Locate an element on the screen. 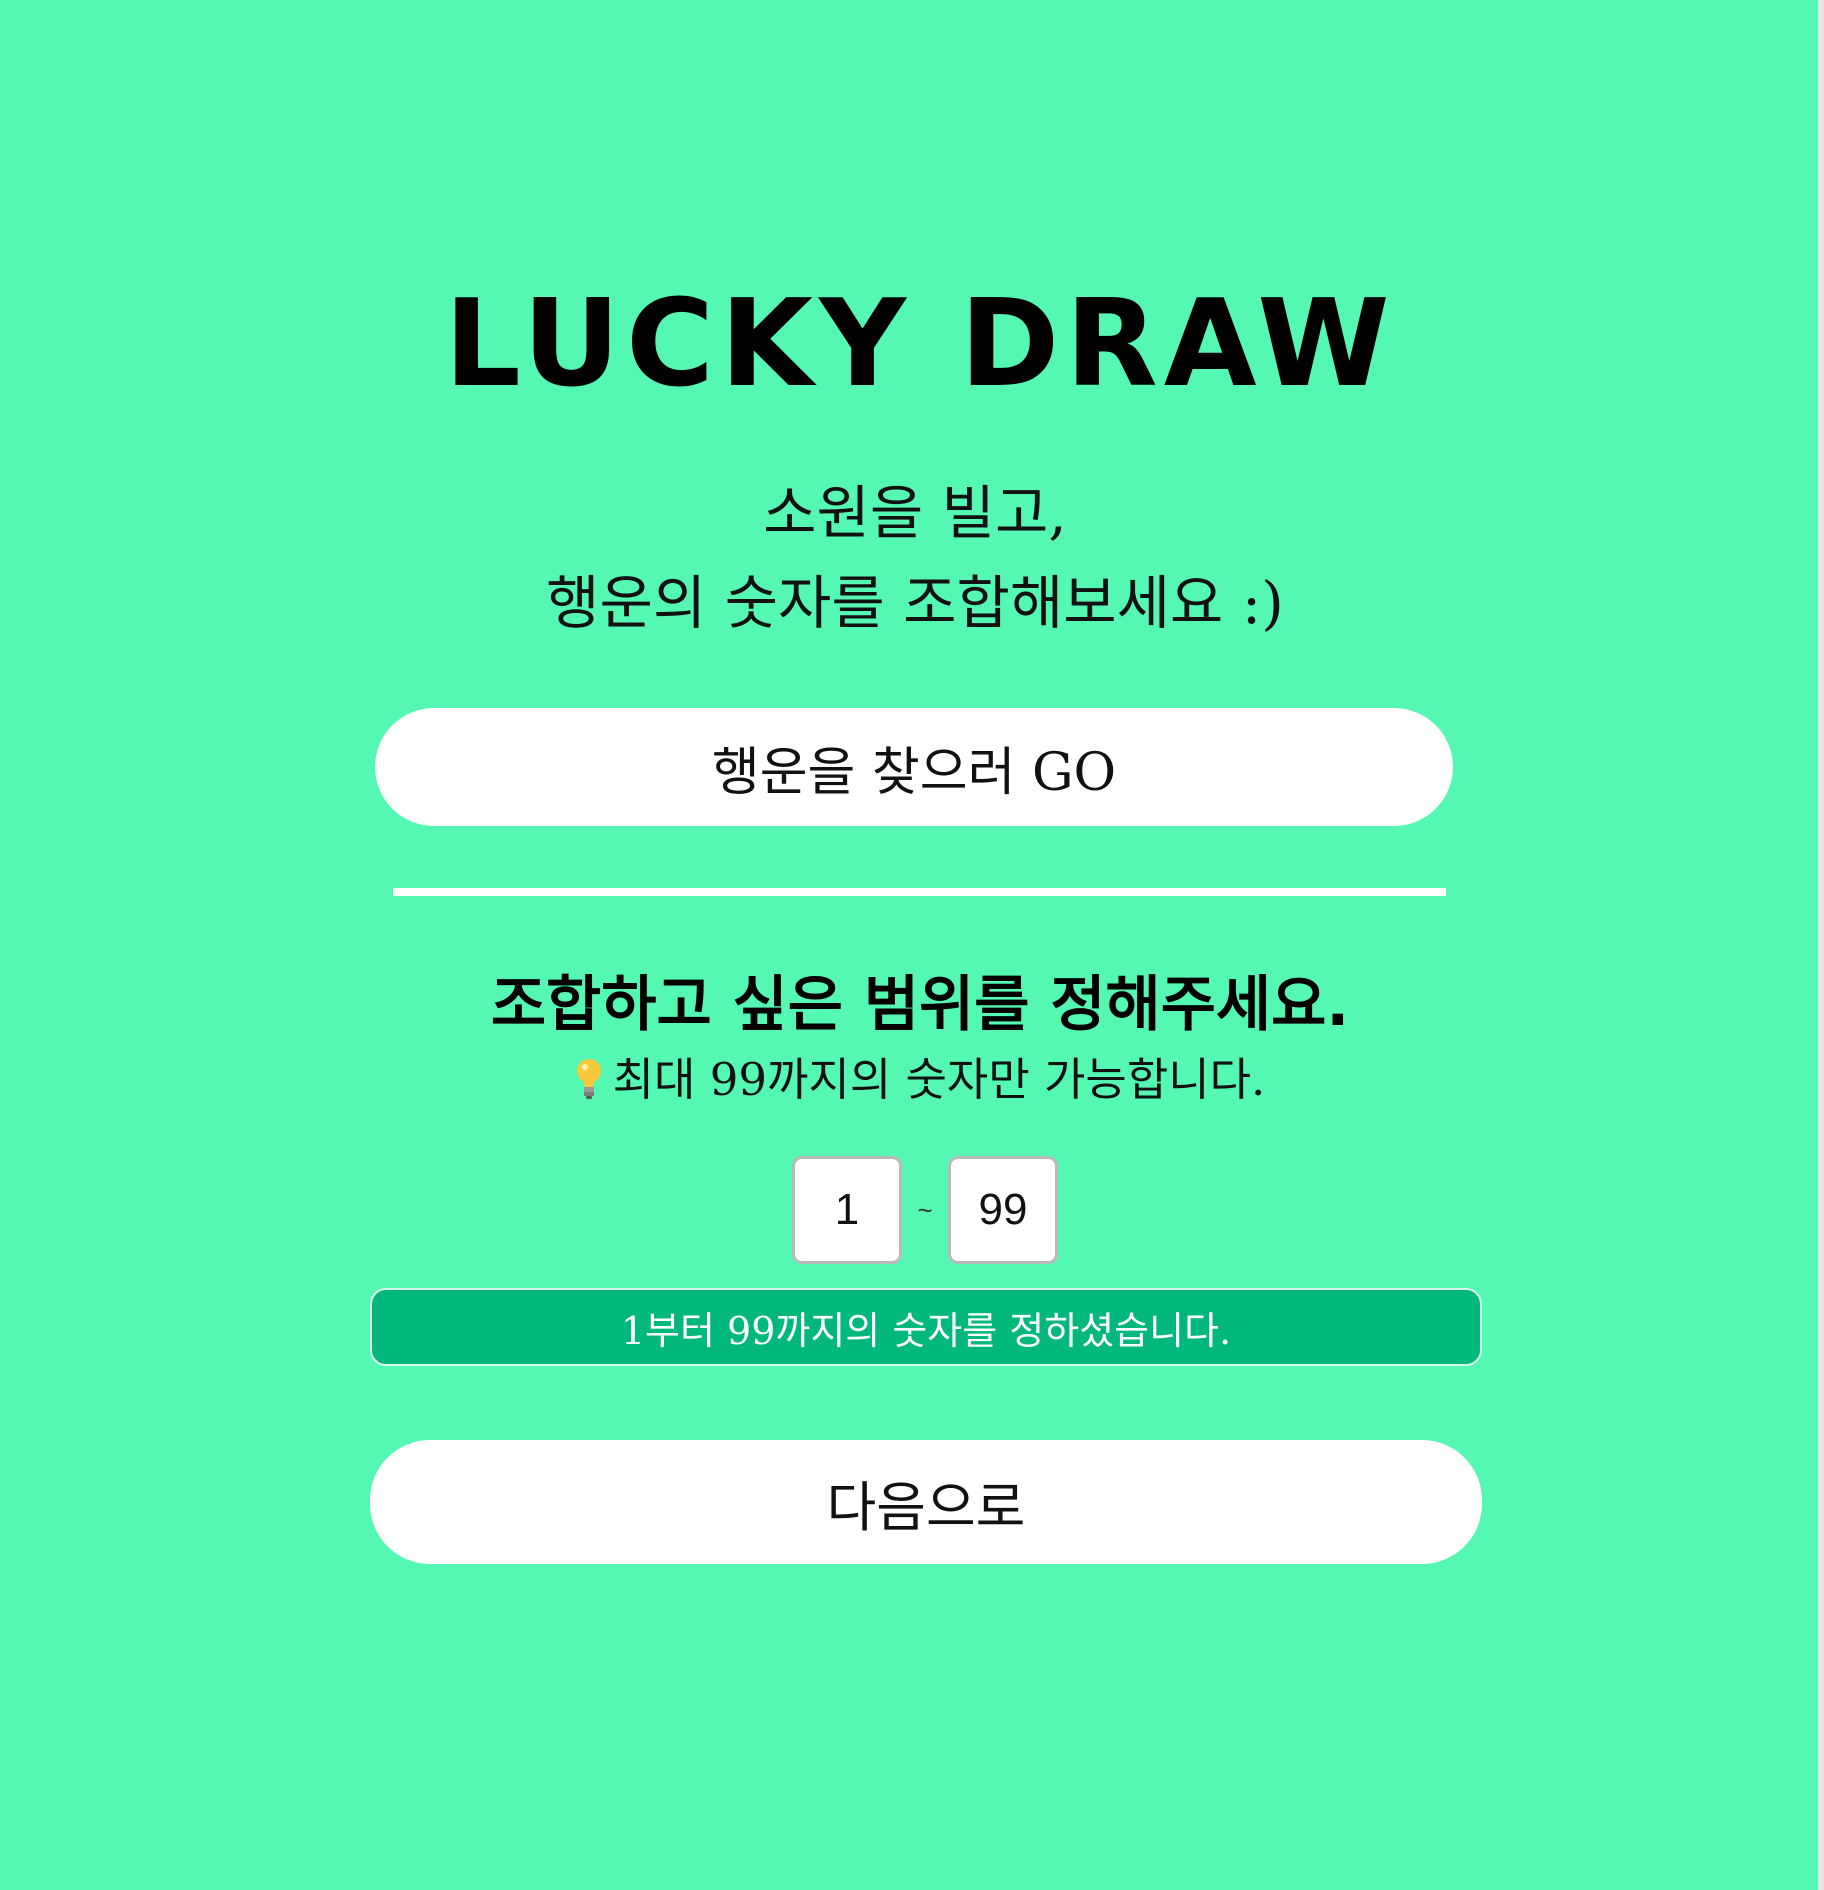  subtitle-line-1: 소원을 빌고, is located at coordinates (915, 513).